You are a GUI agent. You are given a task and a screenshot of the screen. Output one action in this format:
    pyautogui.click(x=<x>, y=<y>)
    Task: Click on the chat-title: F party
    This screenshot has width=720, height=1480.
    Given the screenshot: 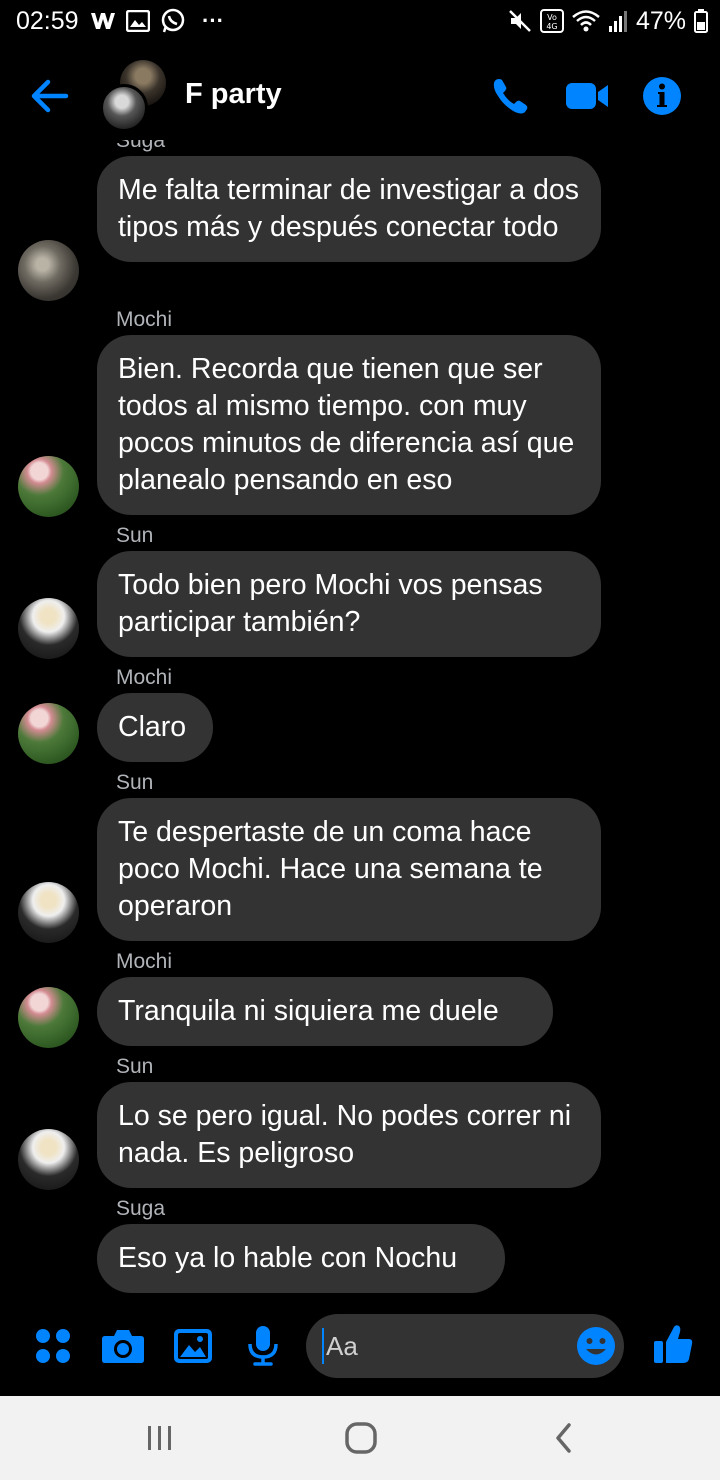 What is the action you would take?
    pyautogui.click(x=233, y=94)
    